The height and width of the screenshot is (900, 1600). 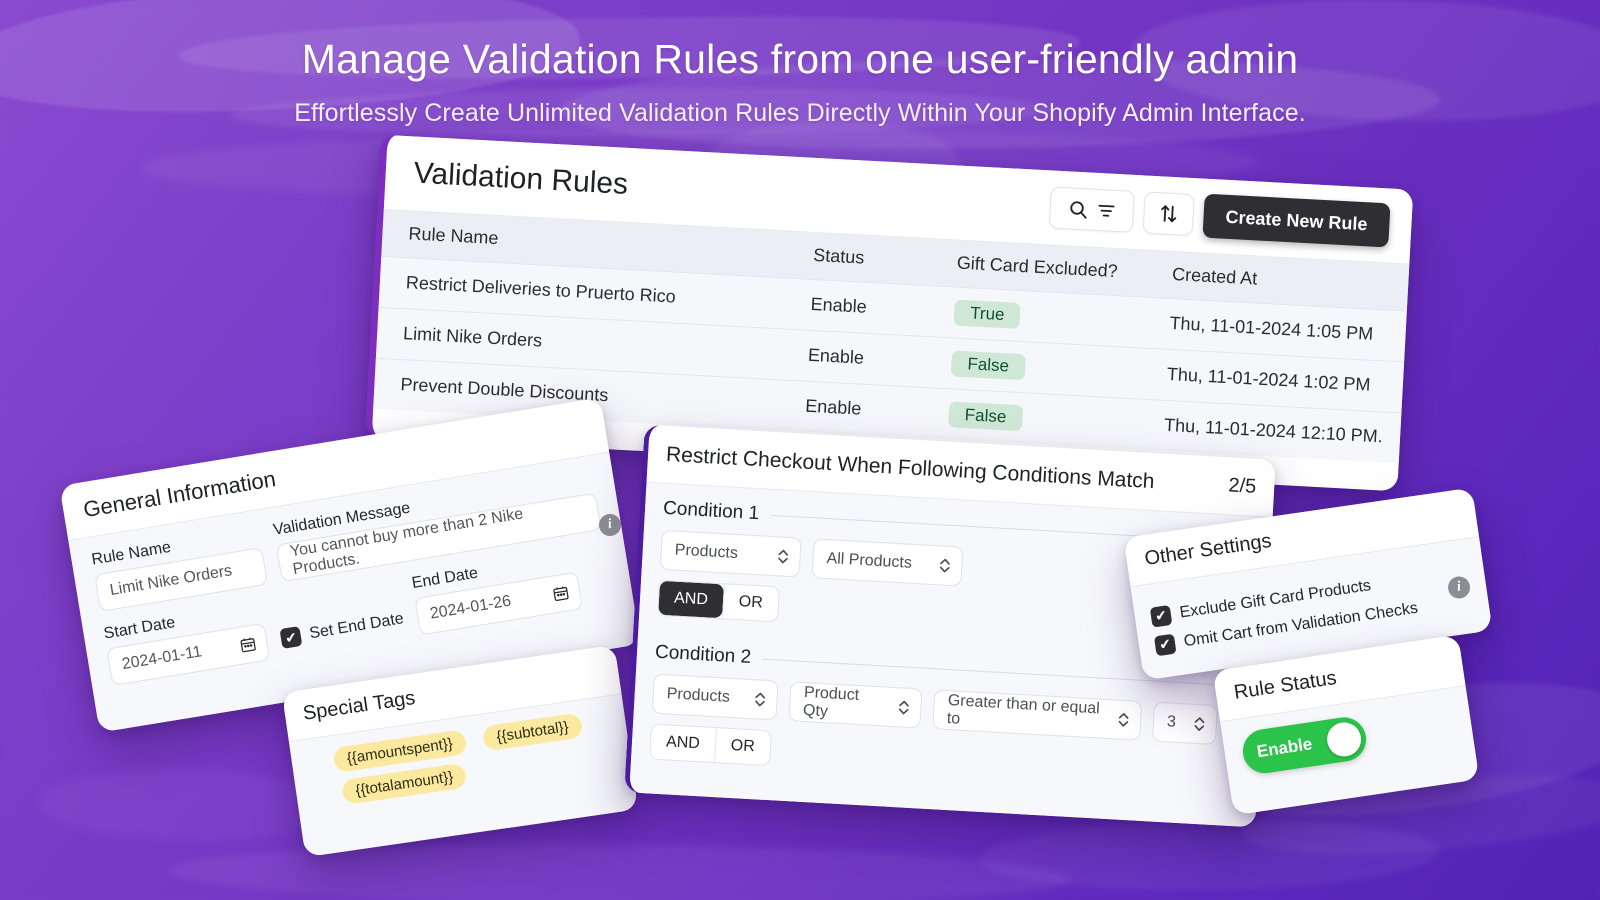 What do you see at coordinates (1242, 486) in the screenshot?
I see `step-indicator: 2/5` at bounding box center [1242, 486].